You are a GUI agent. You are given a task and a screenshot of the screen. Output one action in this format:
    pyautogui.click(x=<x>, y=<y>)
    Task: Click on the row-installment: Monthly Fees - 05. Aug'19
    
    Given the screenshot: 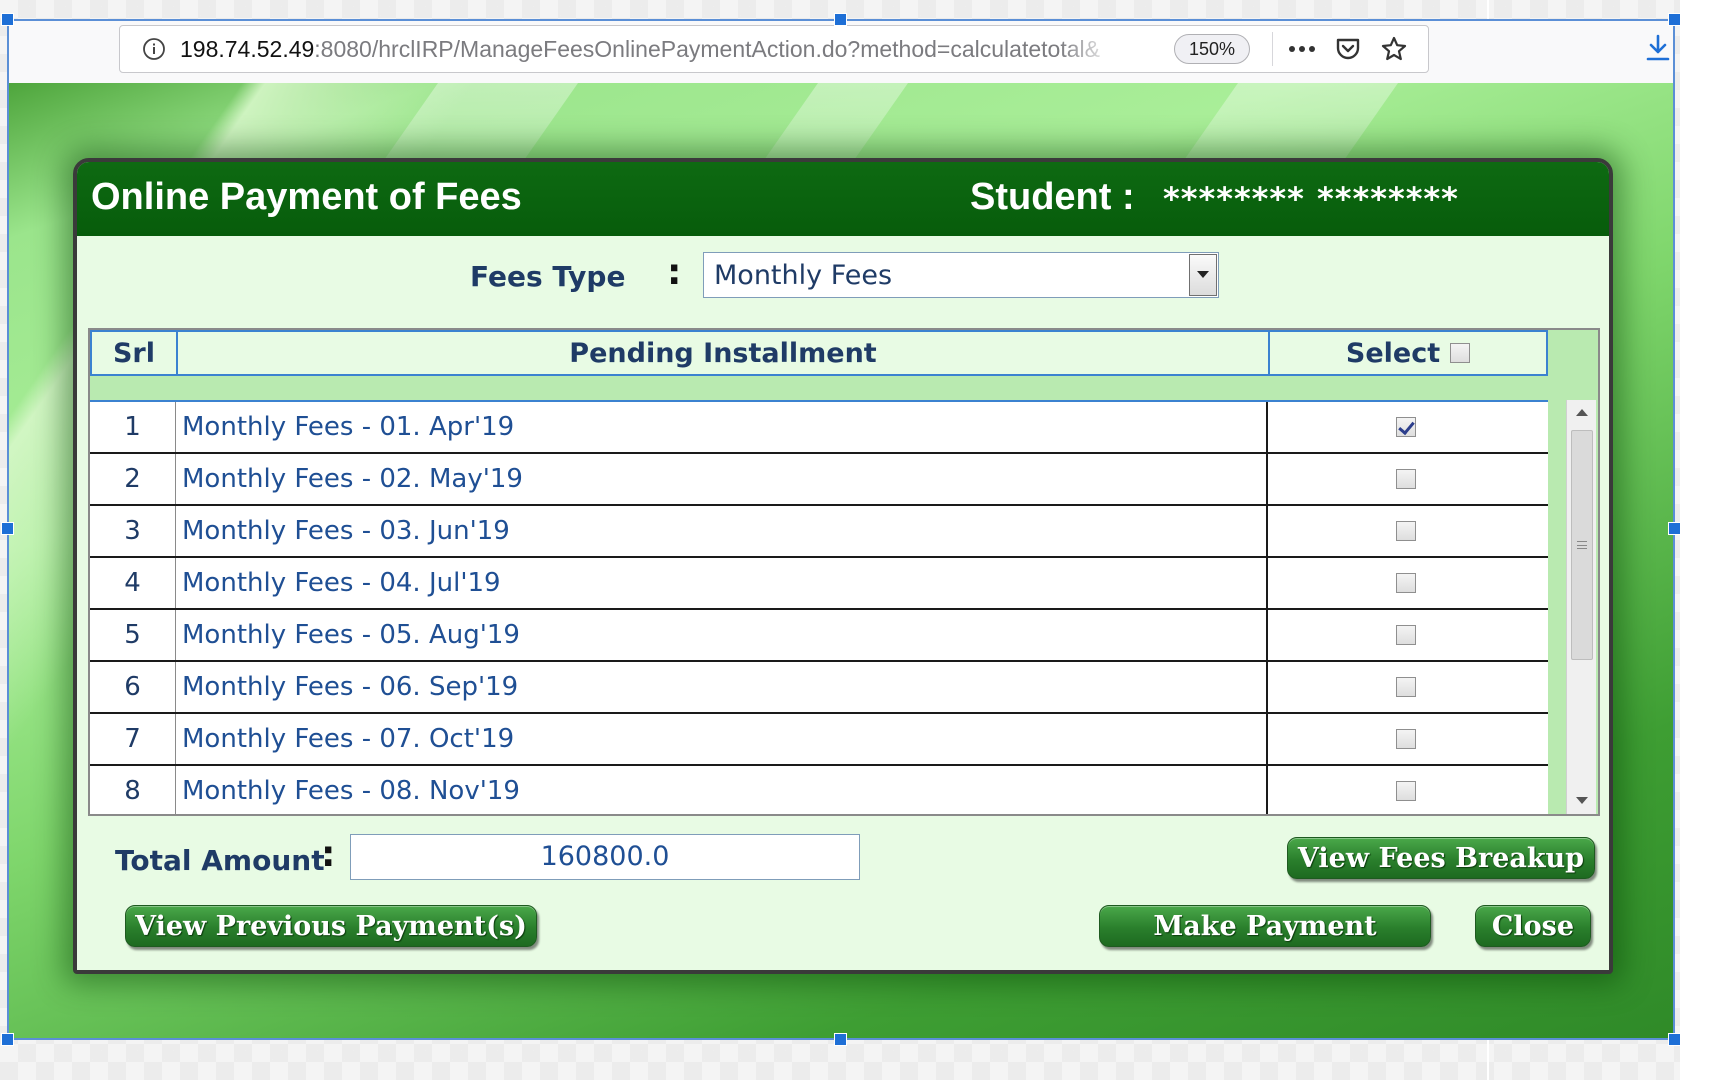 What is the action you would take?
    pyautogui.click(x=722, y=635)
    